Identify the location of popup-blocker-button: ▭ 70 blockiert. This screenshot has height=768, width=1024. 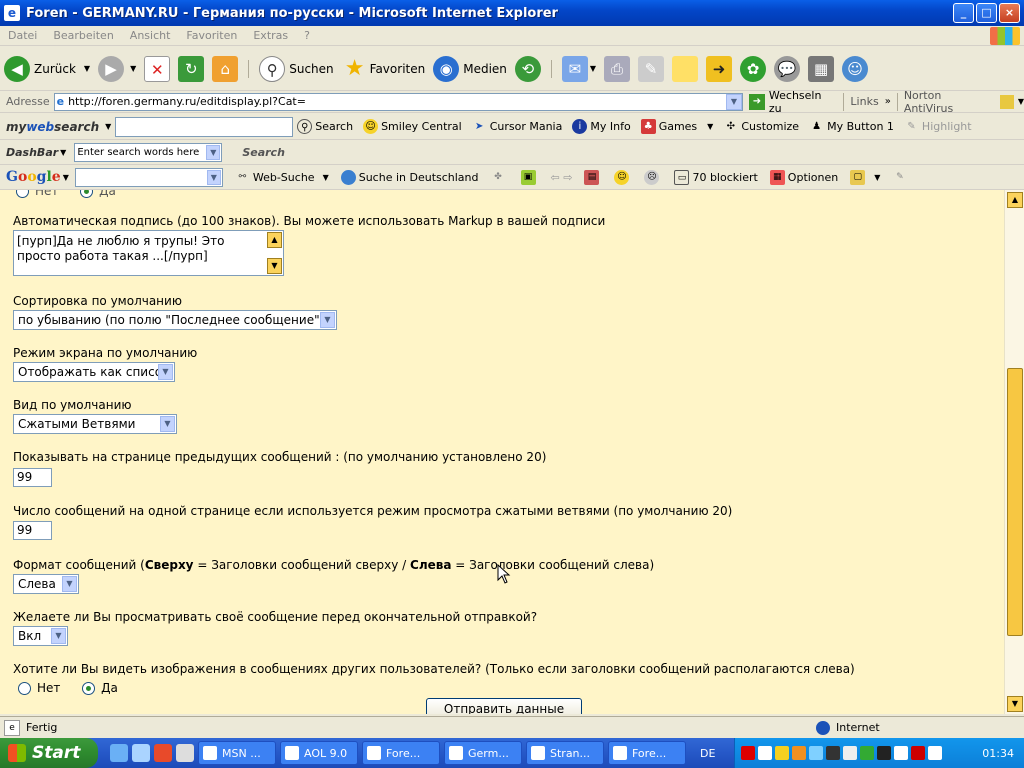
(716, 177).